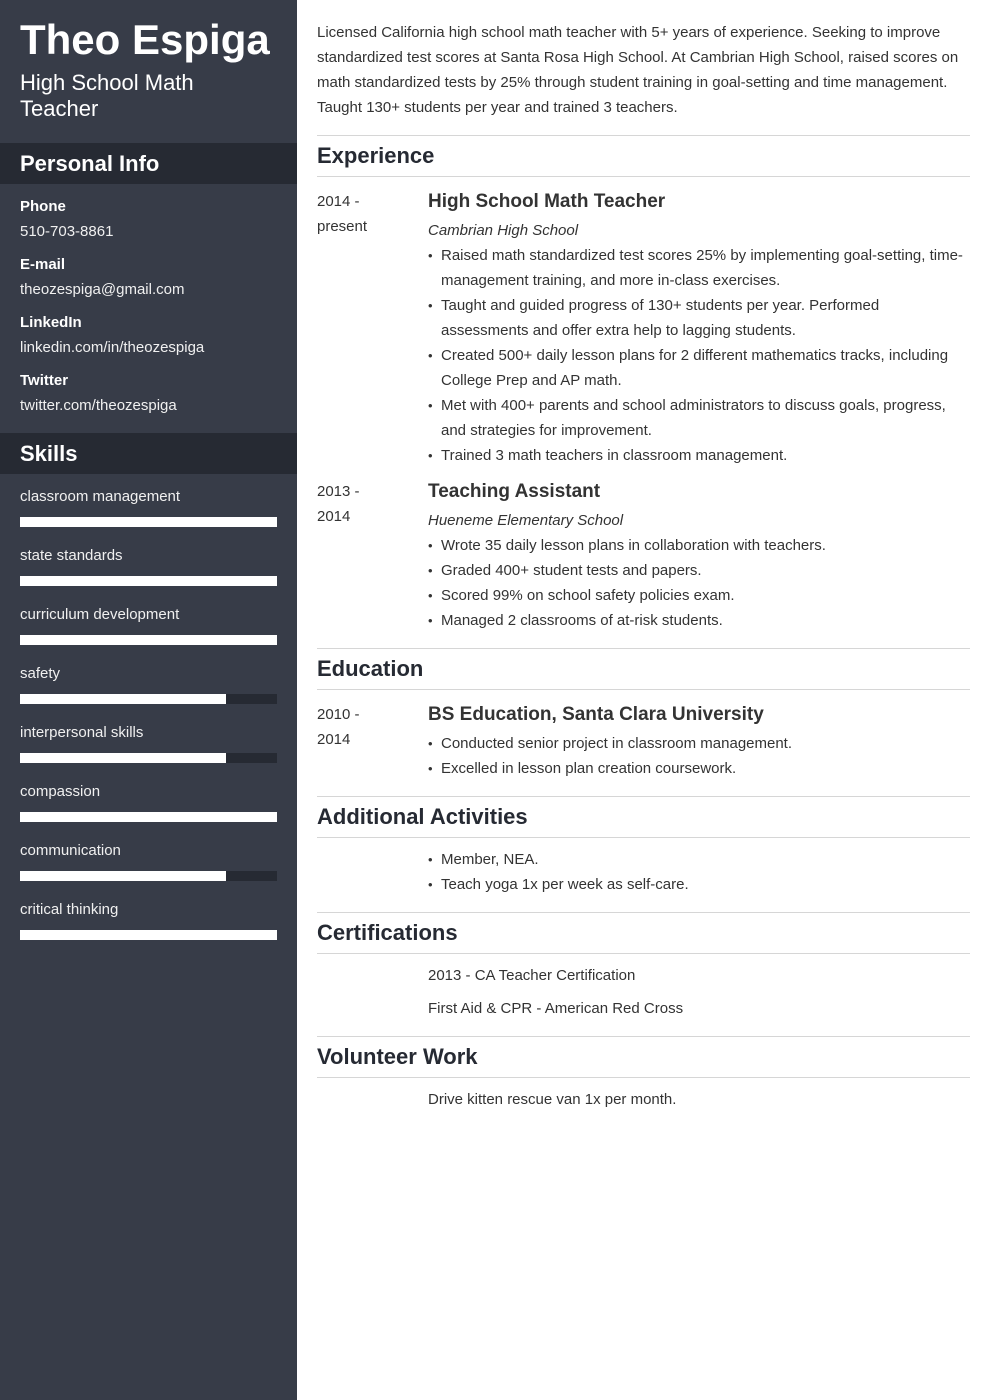 This screenshot has width=990, height=1400. I want to click on organization: Cambrian High School, so click(503, 230).